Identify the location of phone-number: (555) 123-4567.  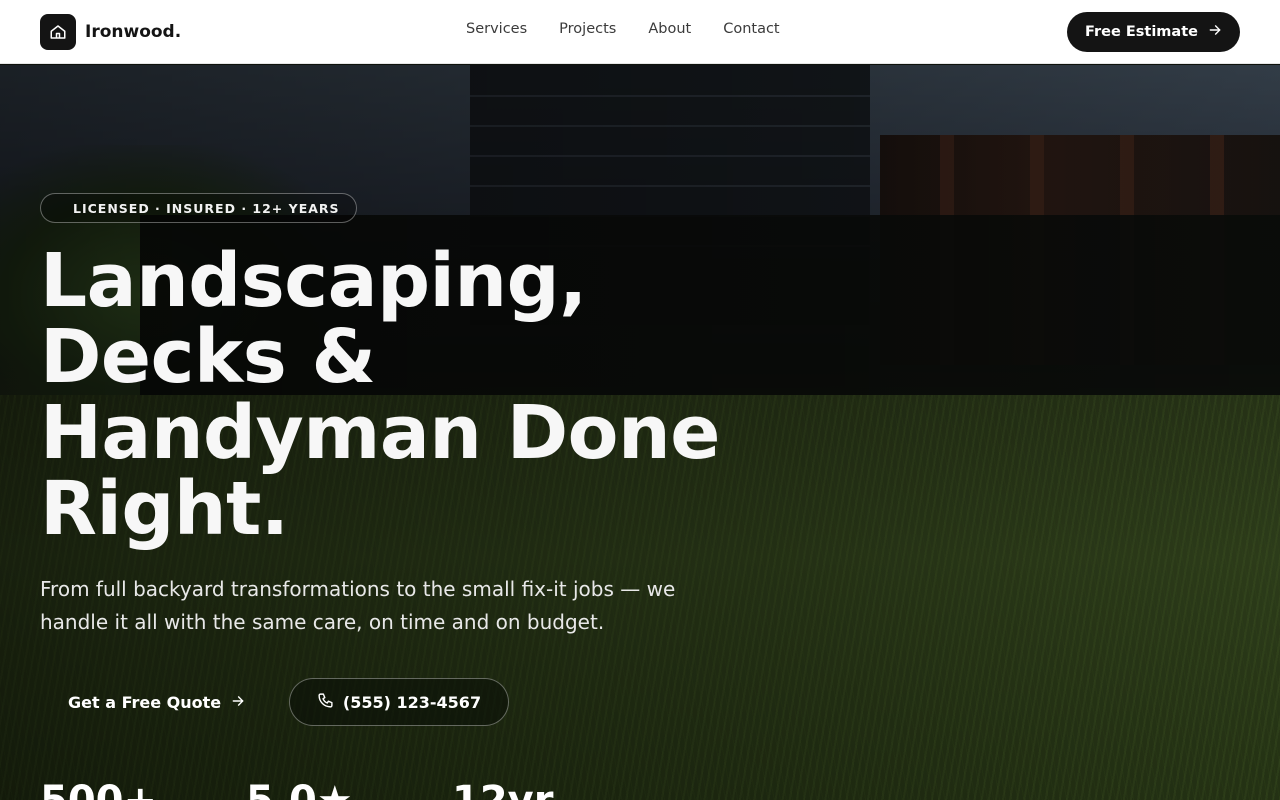
(412, 702).